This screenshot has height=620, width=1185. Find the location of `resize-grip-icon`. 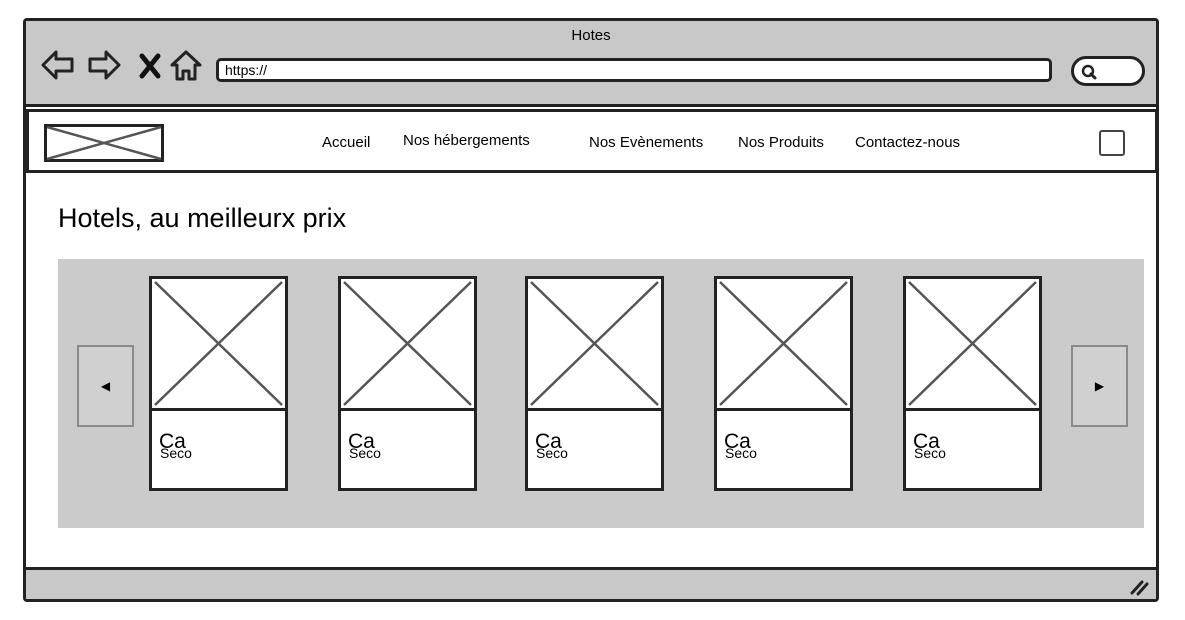

resize-grip-icon is located at coordinates (1138, 585).